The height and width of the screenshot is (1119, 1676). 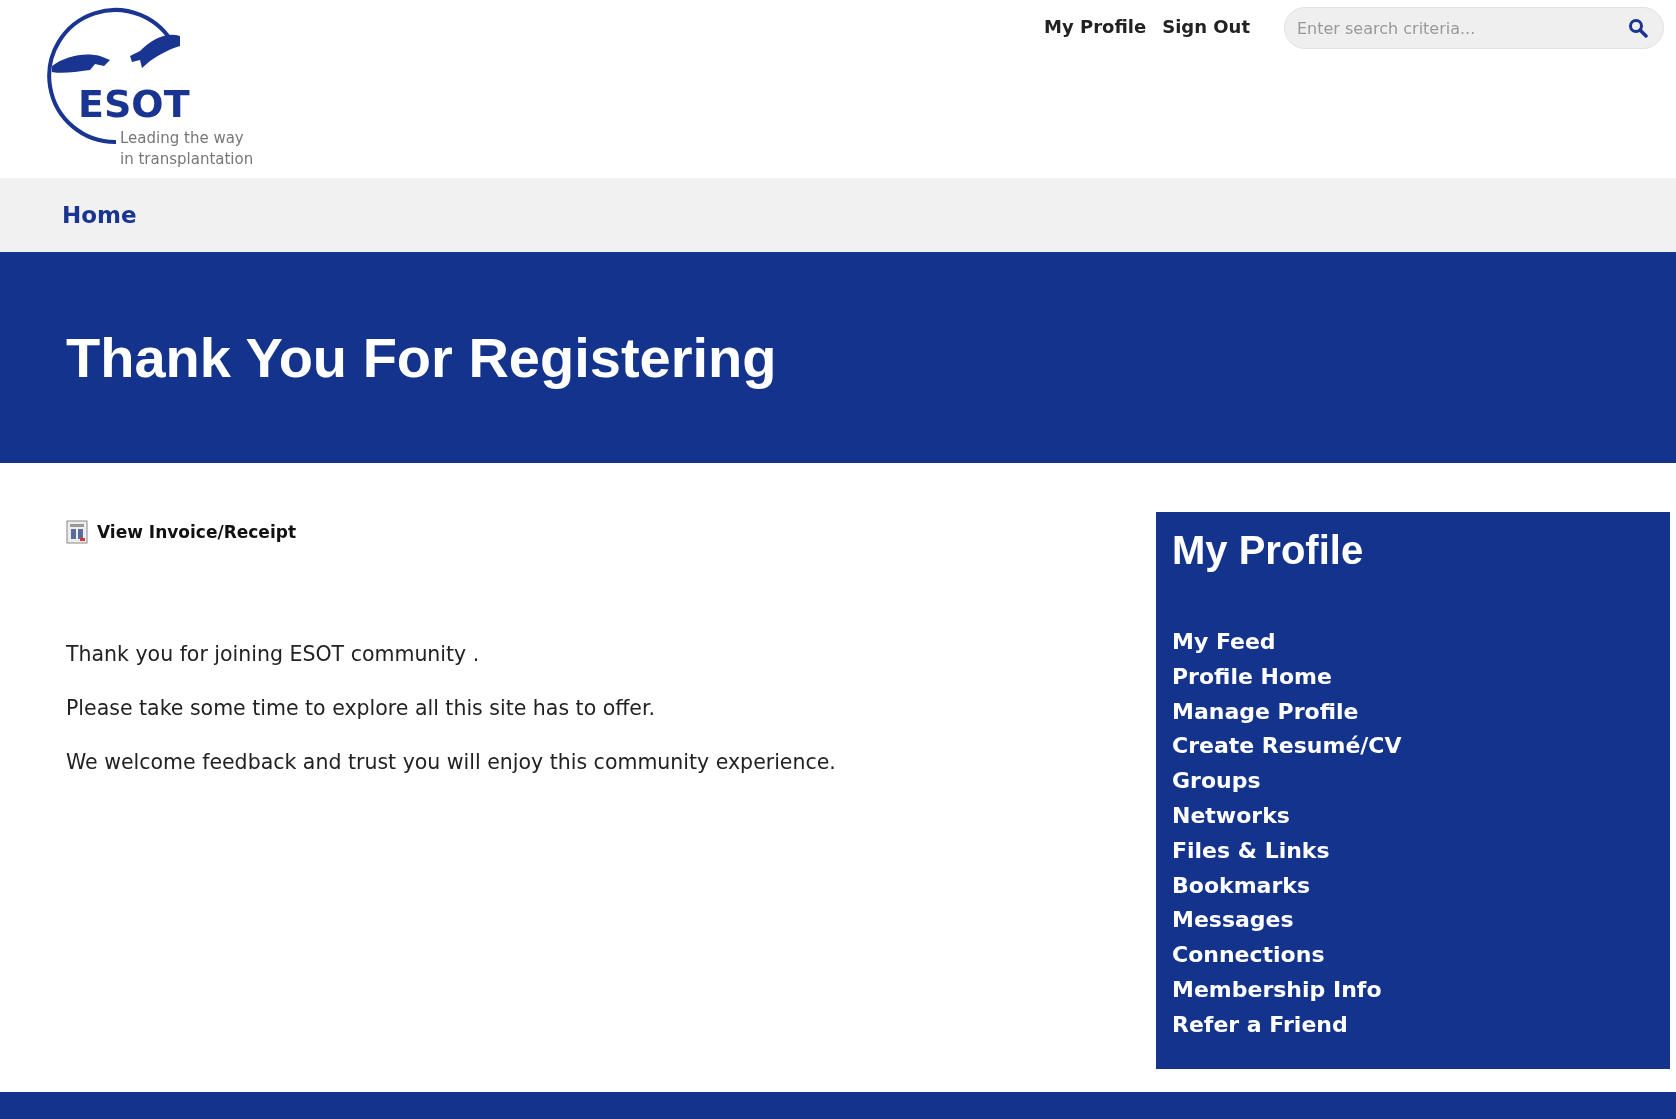 I want to click on header-link: My Profile, so click(x=1095, y=26).